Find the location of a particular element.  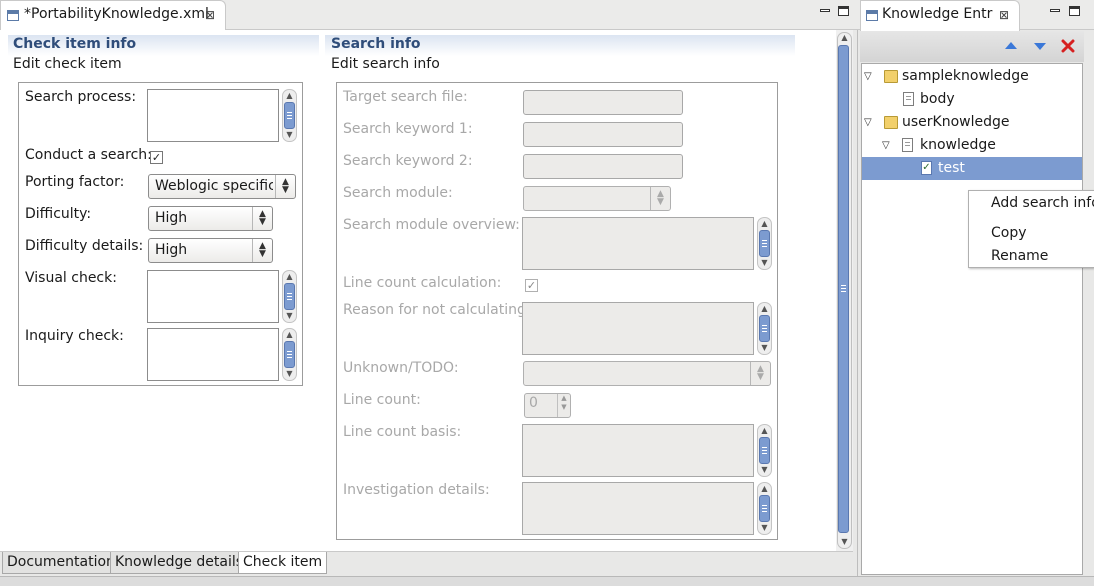

scroll-down-icon: ▼ is located at coordinates (844, 541).